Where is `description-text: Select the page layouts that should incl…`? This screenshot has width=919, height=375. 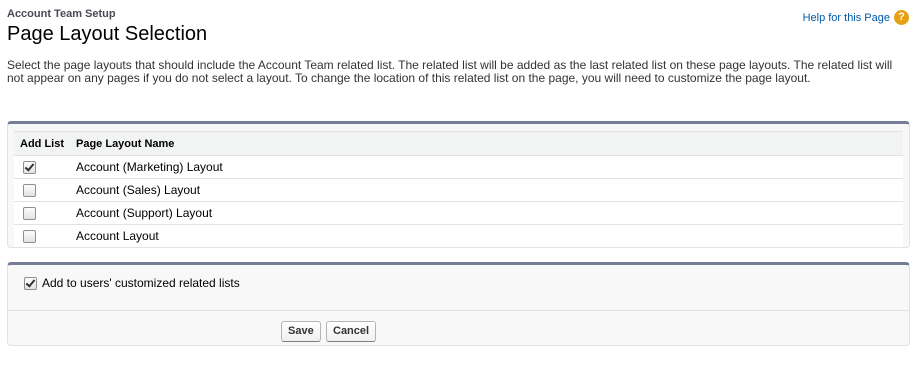 description-text: Select the page layouts that should incl… is located at coordinates (450, 71).